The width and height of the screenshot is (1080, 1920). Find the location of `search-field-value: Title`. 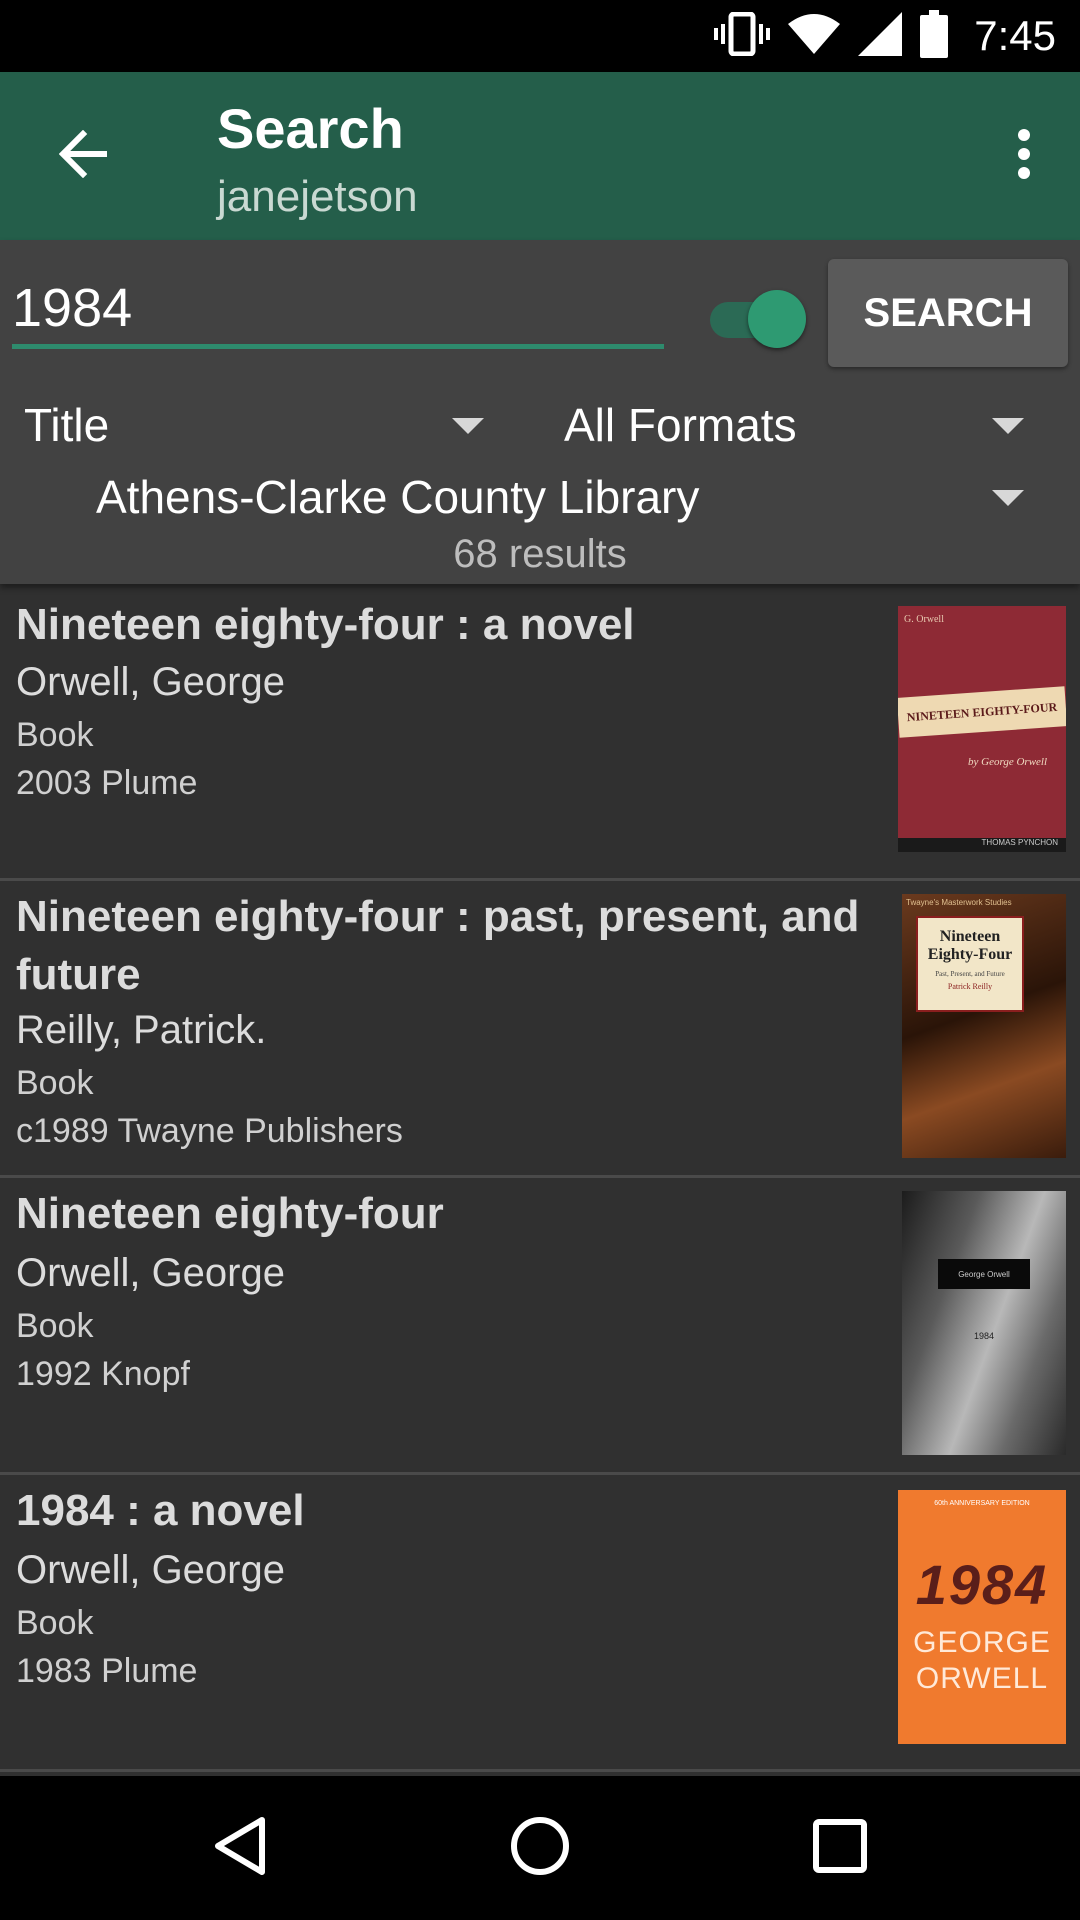

search-field-value: Title is located at coordinates (67, 425).